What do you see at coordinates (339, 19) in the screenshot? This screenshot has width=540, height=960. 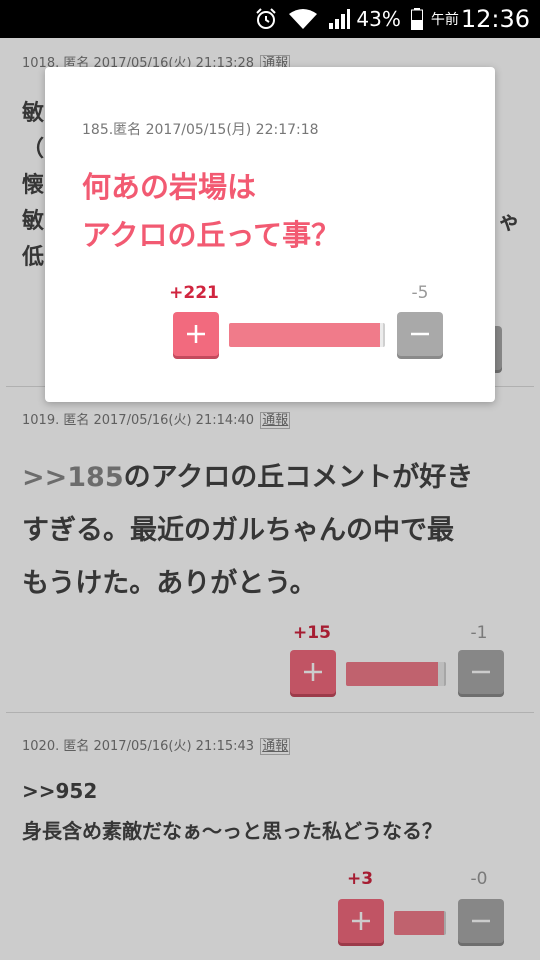 I see `cellular-signal-icon` at bounding box center [339, 19].